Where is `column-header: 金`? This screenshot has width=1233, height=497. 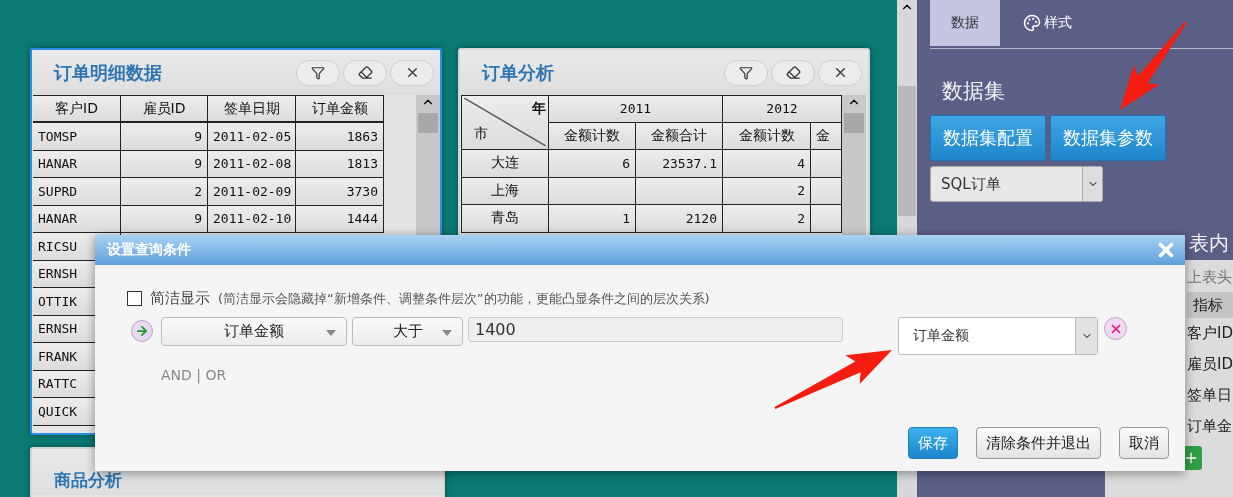 column-header: 金 is located at coordinates (826, 136).